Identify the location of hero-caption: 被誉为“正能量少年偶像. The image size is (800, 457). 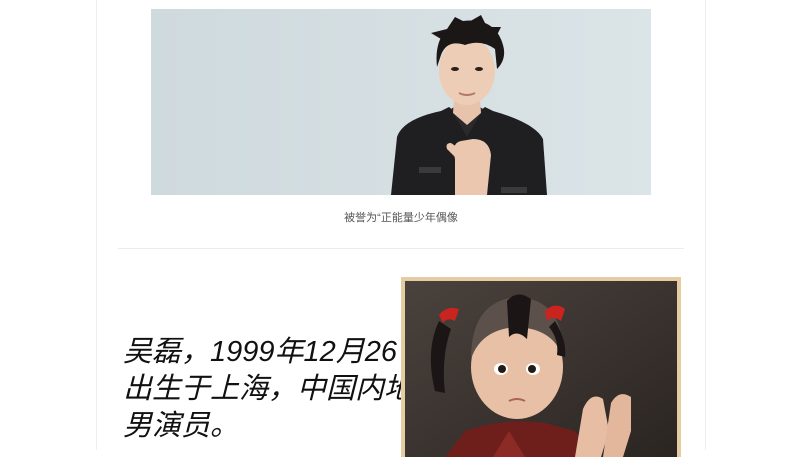
(401, 218).